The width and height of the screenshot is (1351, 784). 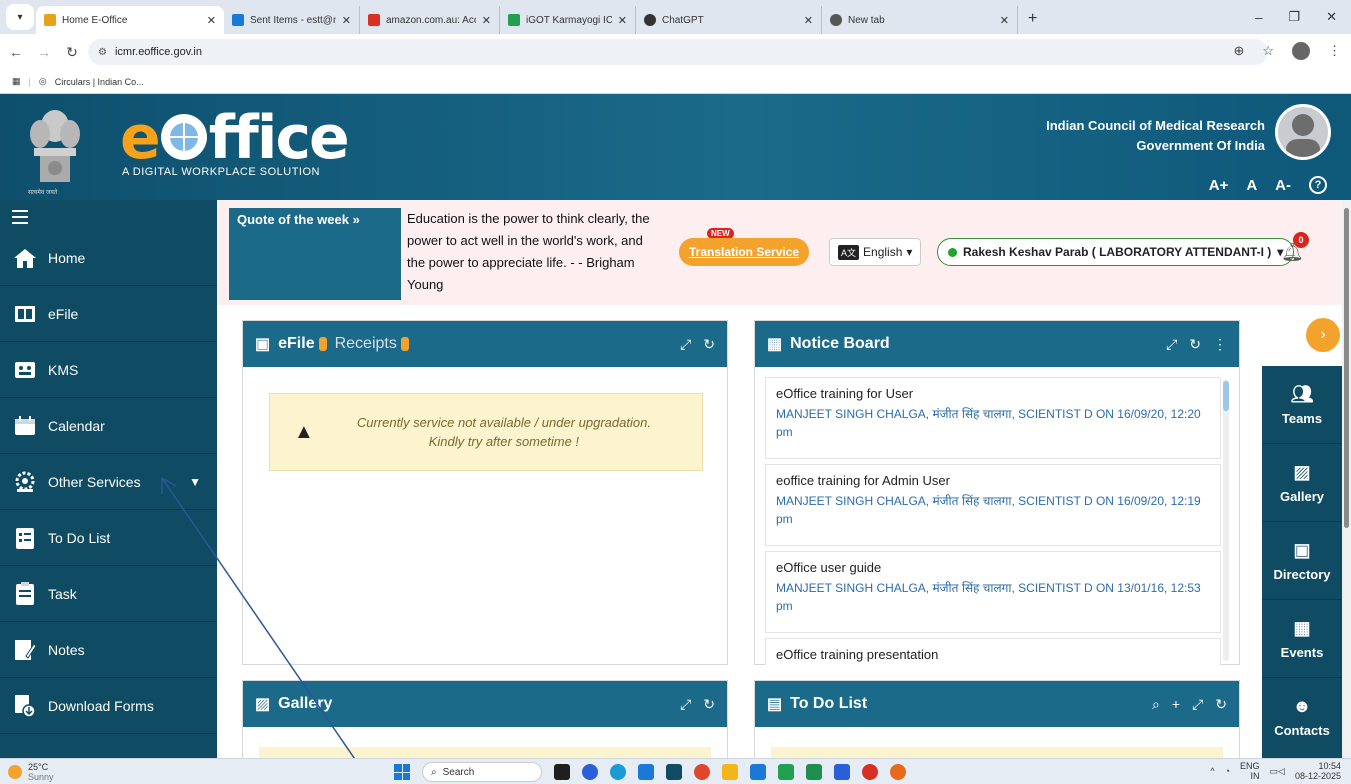 What do you see at coordinates (1283, 185) in the screenshot?
I see `font-decrease-button: A-` at bounding box center [1283, 185].